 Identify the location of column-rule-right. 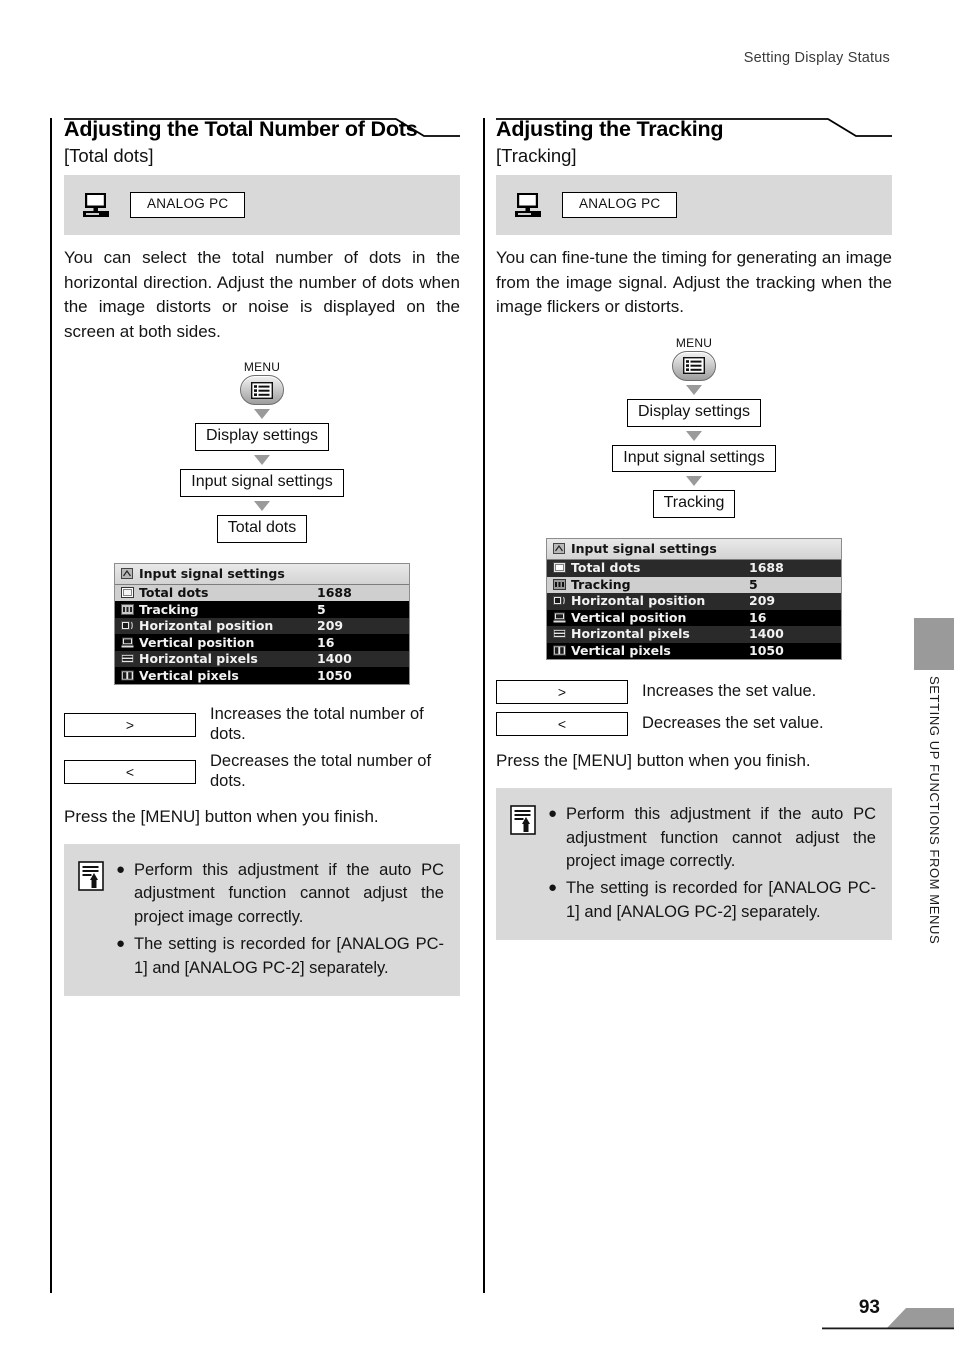
(484, 705).